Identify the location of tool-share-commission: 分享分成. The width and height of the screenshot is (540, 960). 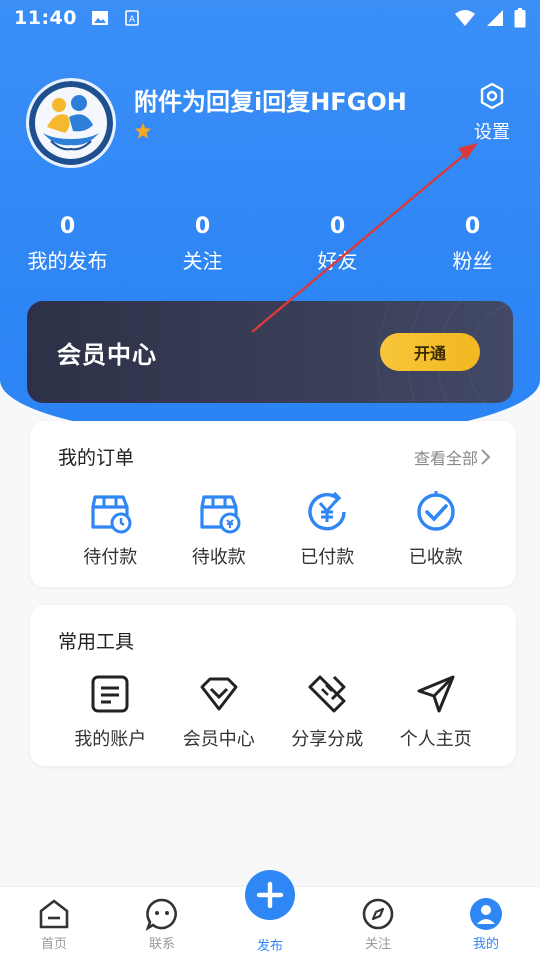
(327, 711).